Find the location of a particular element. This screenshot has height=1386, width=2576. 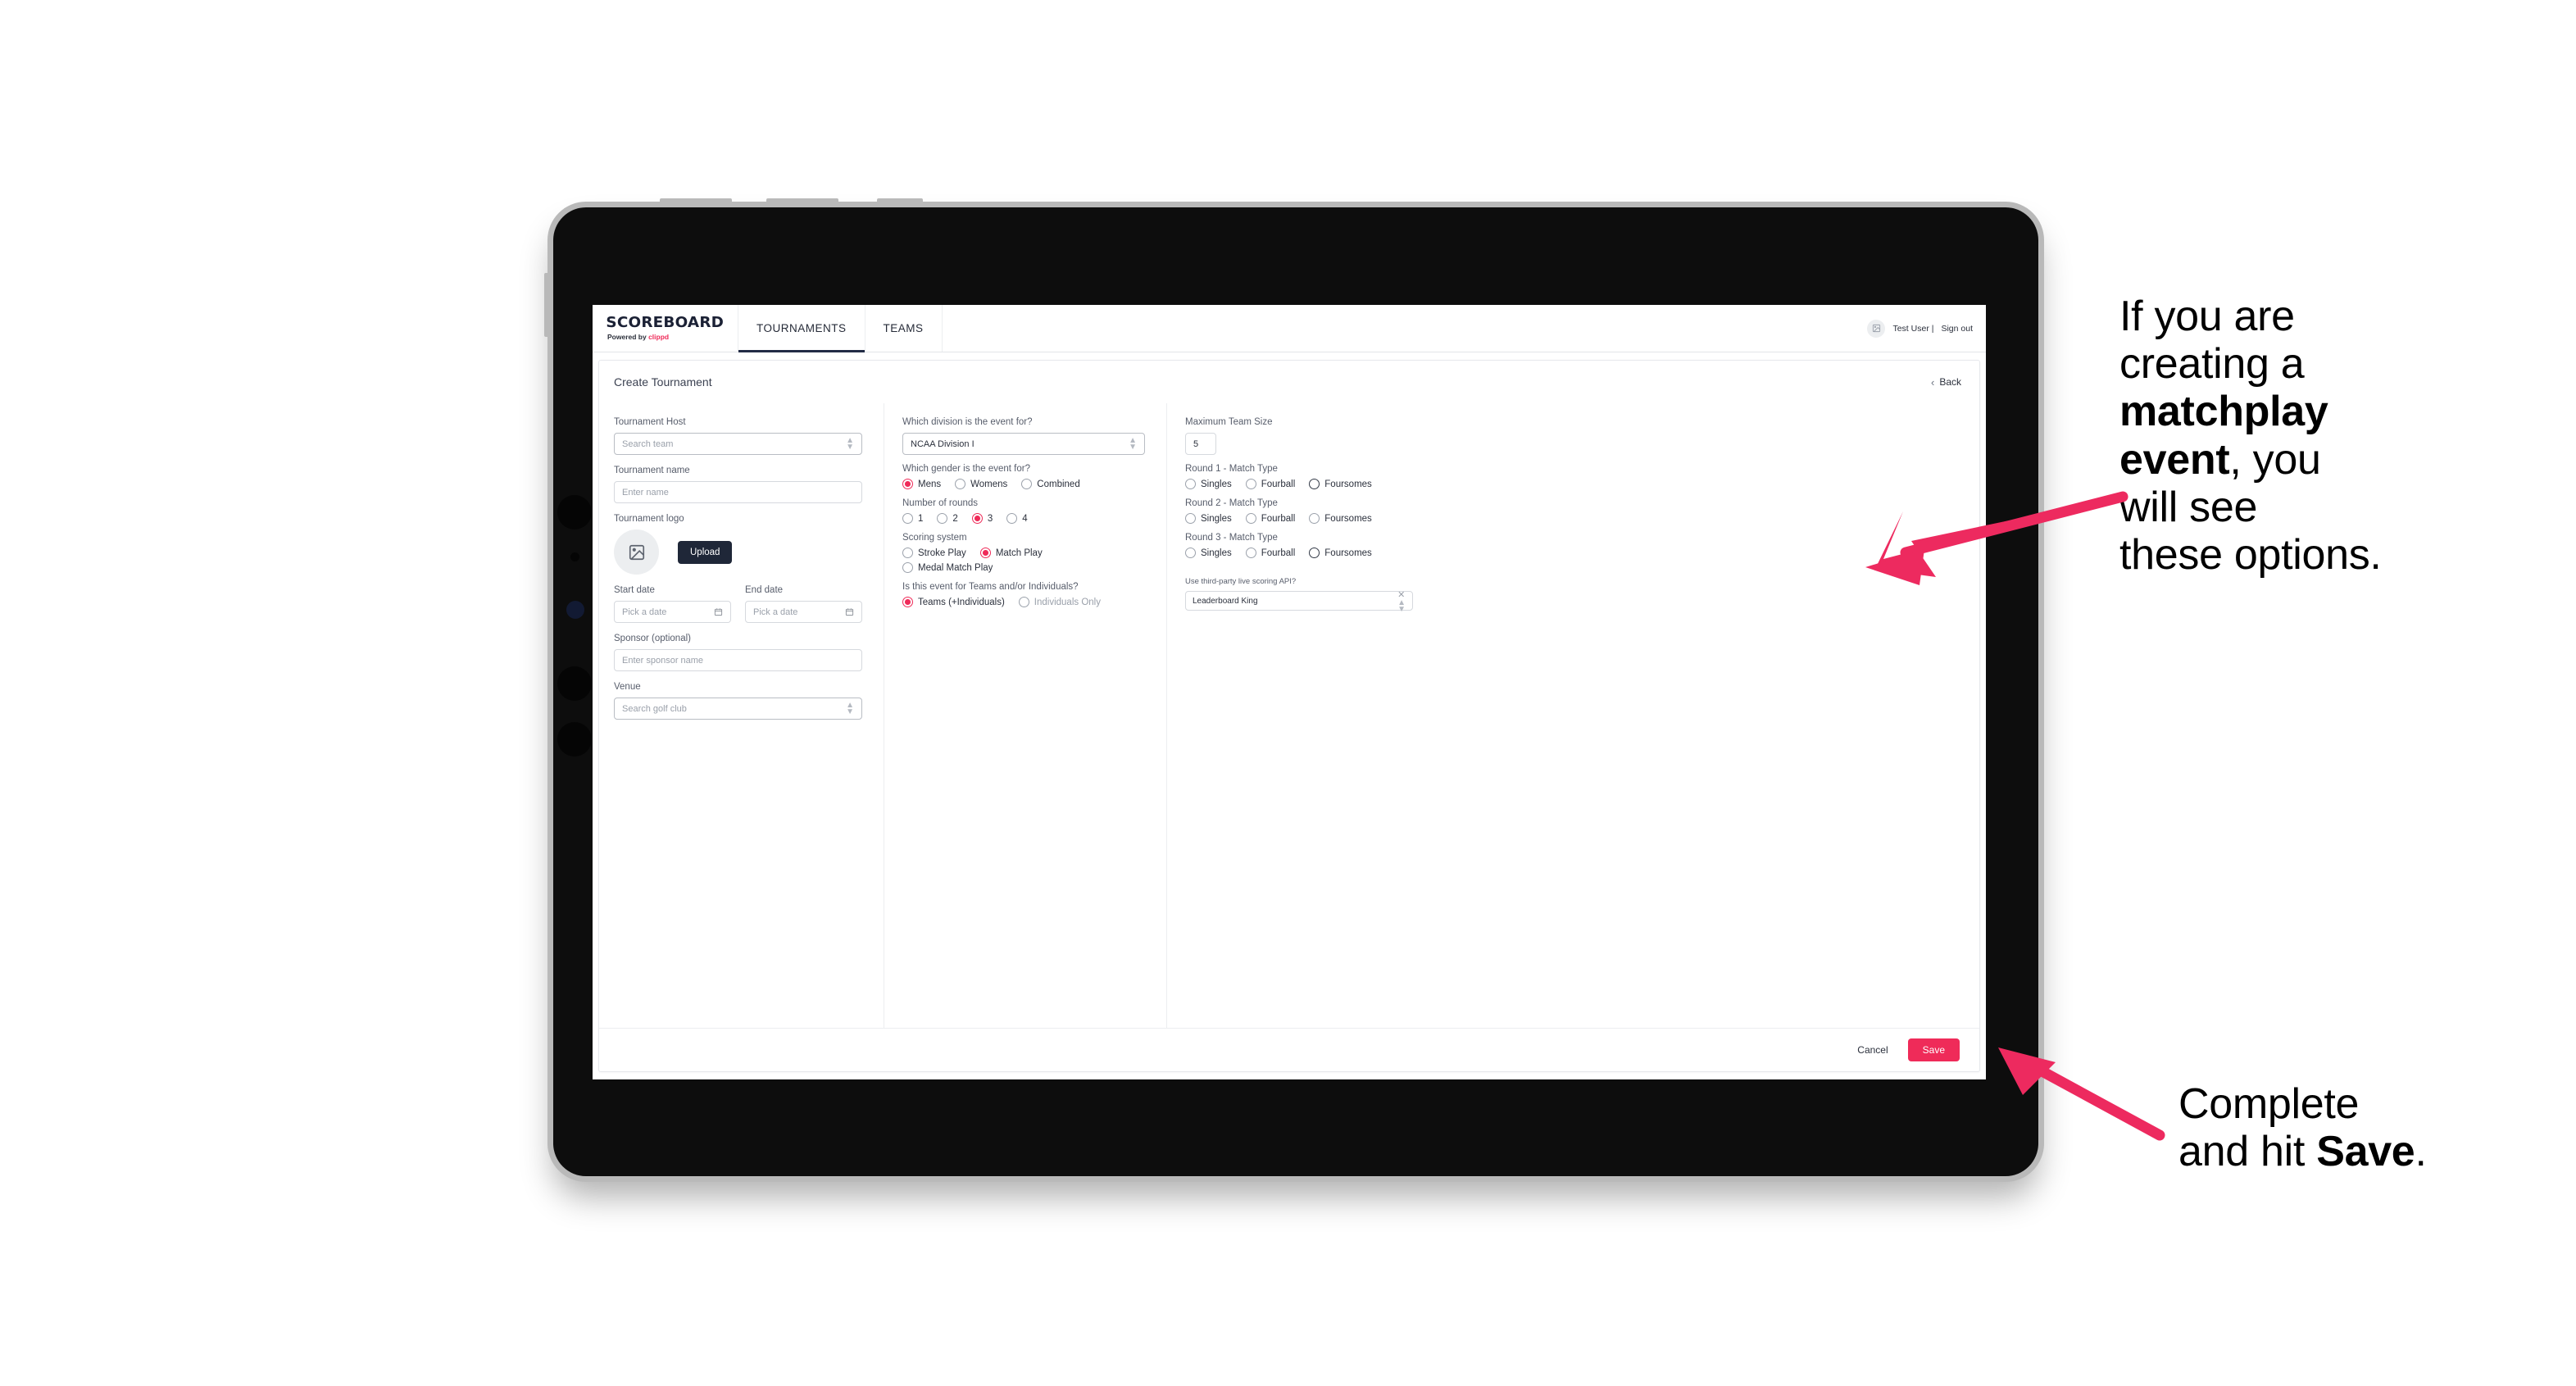

scoring-api-select: Leaderboard King ✕ ▲ ▼ is located at coordinates (1299, 601).